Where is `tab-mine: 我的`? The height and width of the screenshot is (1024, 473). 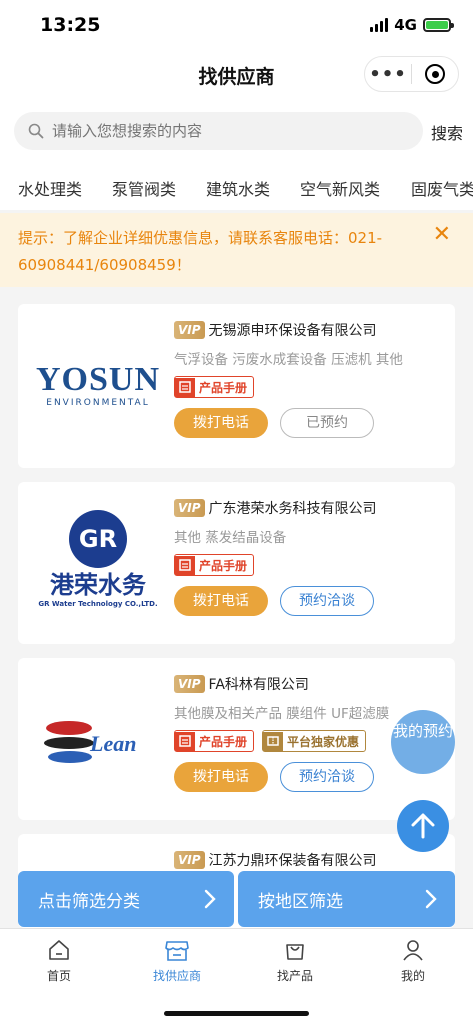
tab-mine: 我的 is located at coordinates (413, 960).